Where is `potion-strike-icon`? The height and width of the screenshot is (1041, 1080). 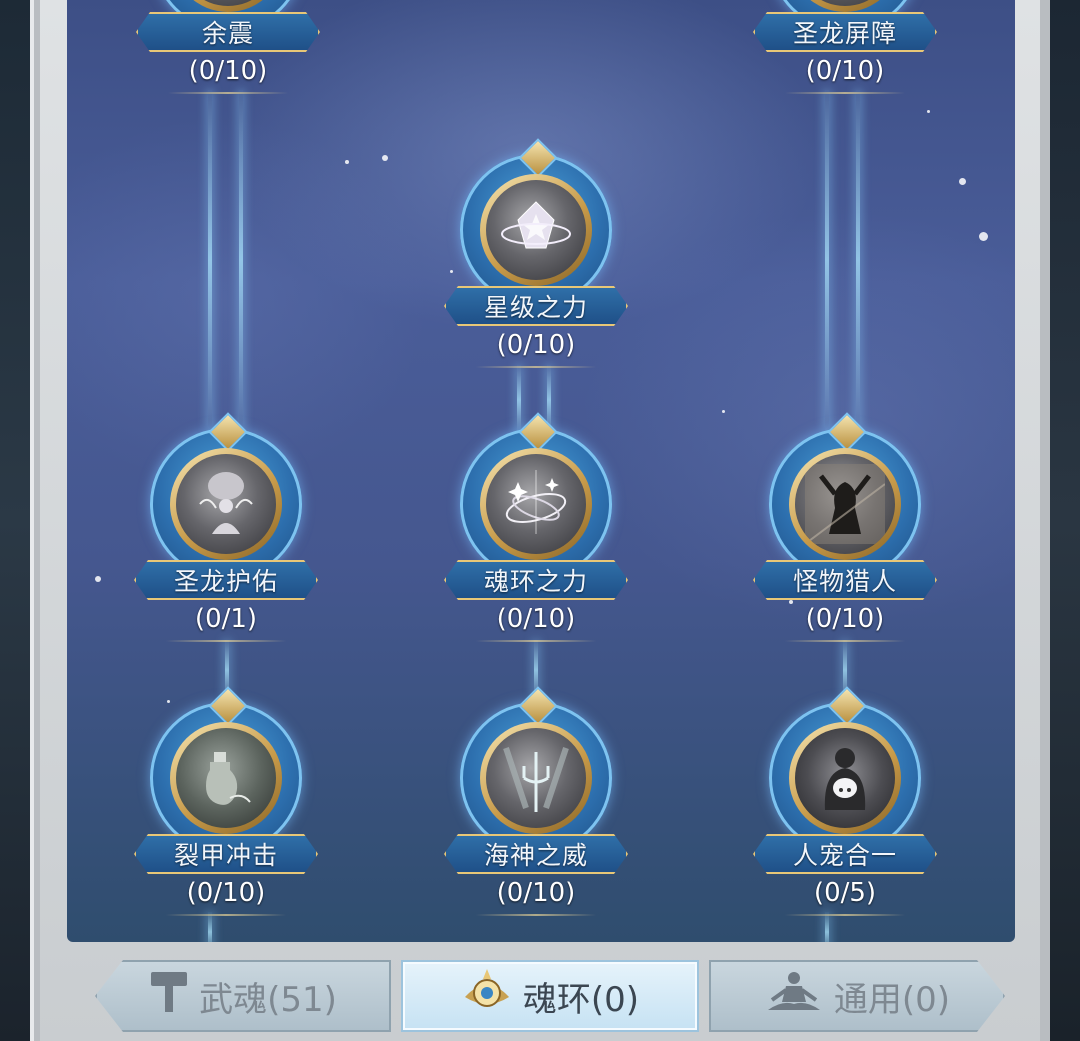
potion-strike-icon is located at coordinates (226, 778).